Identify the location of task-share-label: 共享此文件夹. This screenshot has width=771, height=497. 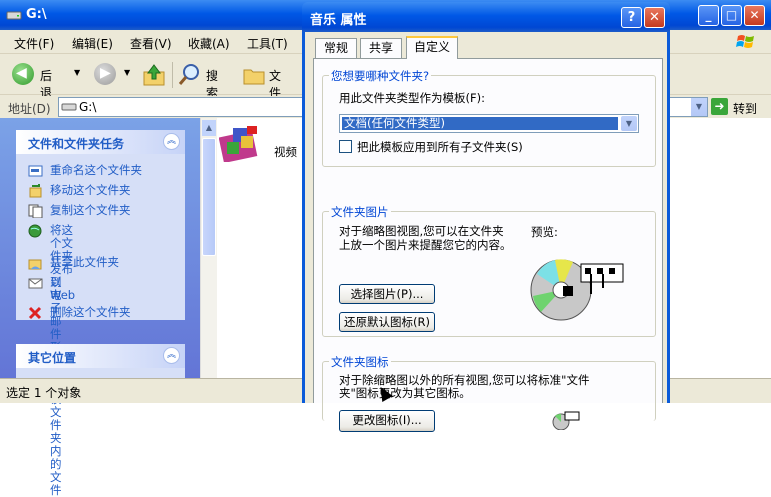
(84, 262).